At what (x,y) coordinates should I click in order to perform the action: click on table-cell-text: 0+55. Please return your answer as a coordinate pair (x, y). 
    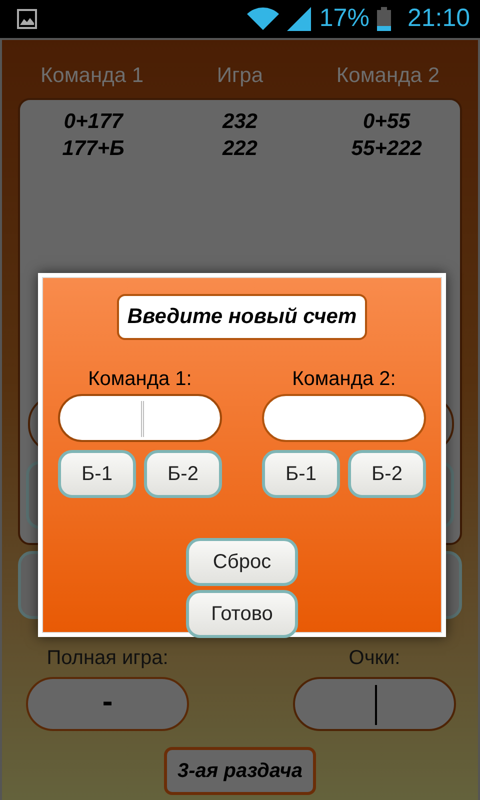
    Looking at the image, I should click on (387, 122).